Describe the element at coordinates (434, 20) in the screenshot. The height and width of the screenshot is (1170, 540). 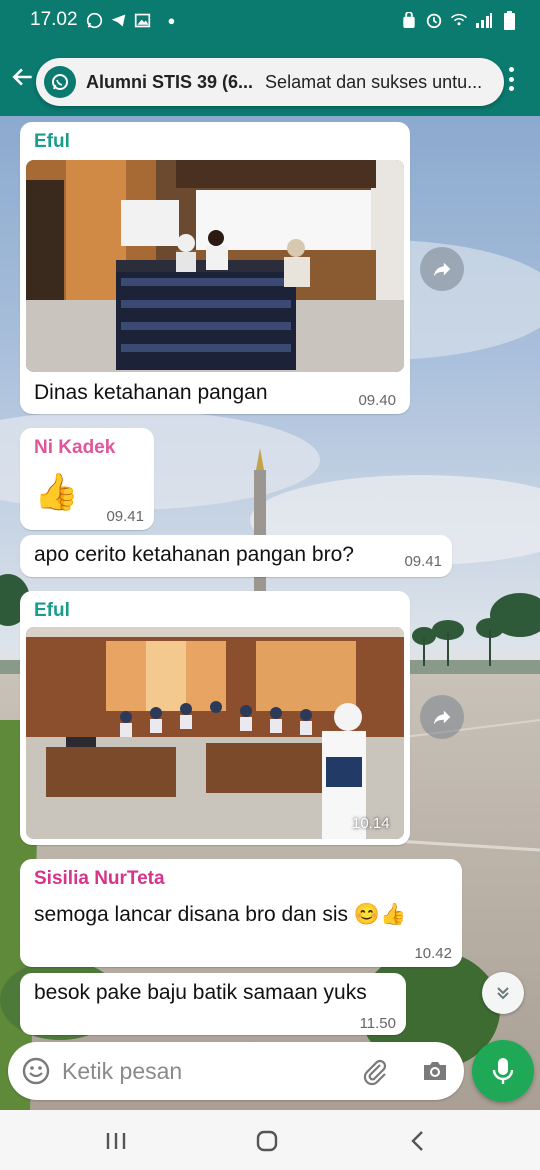
I see `clock-icon` at that location.